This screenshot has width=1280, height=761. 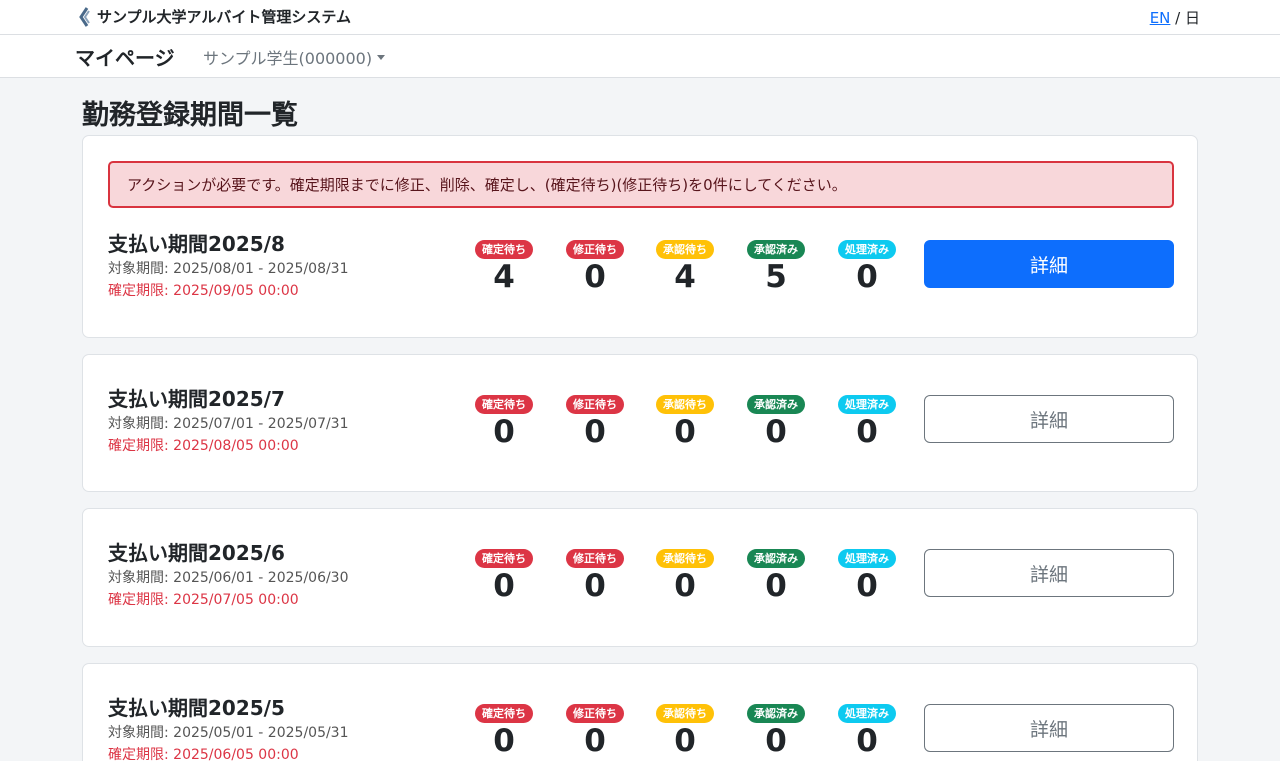 What do you see at coordinates (1160, 18) in the screenshot?
I see `lang-en-link: EN` at bounding box center [1160, 18].